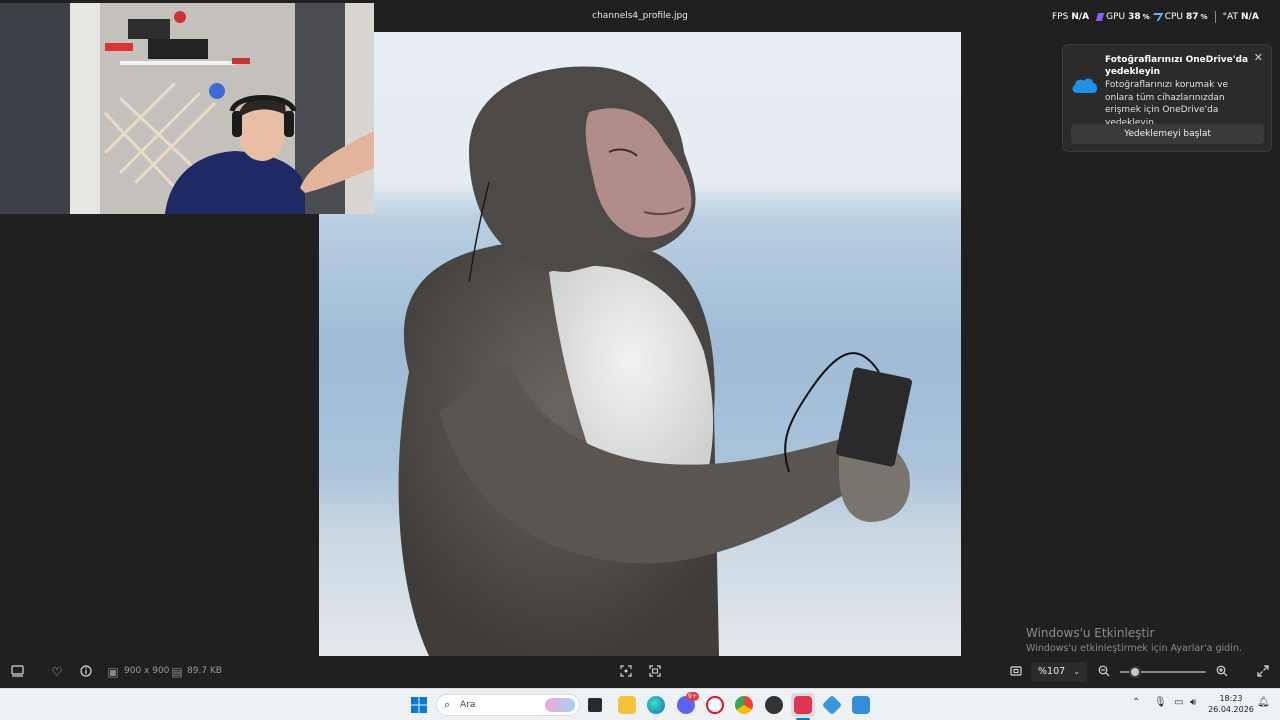 The height and width of the screenshot is (720, 1280). What do you see at coordinates (419, 705) in the screenshot?
I see `start-windows-icon` at bounding box center [419, 705].